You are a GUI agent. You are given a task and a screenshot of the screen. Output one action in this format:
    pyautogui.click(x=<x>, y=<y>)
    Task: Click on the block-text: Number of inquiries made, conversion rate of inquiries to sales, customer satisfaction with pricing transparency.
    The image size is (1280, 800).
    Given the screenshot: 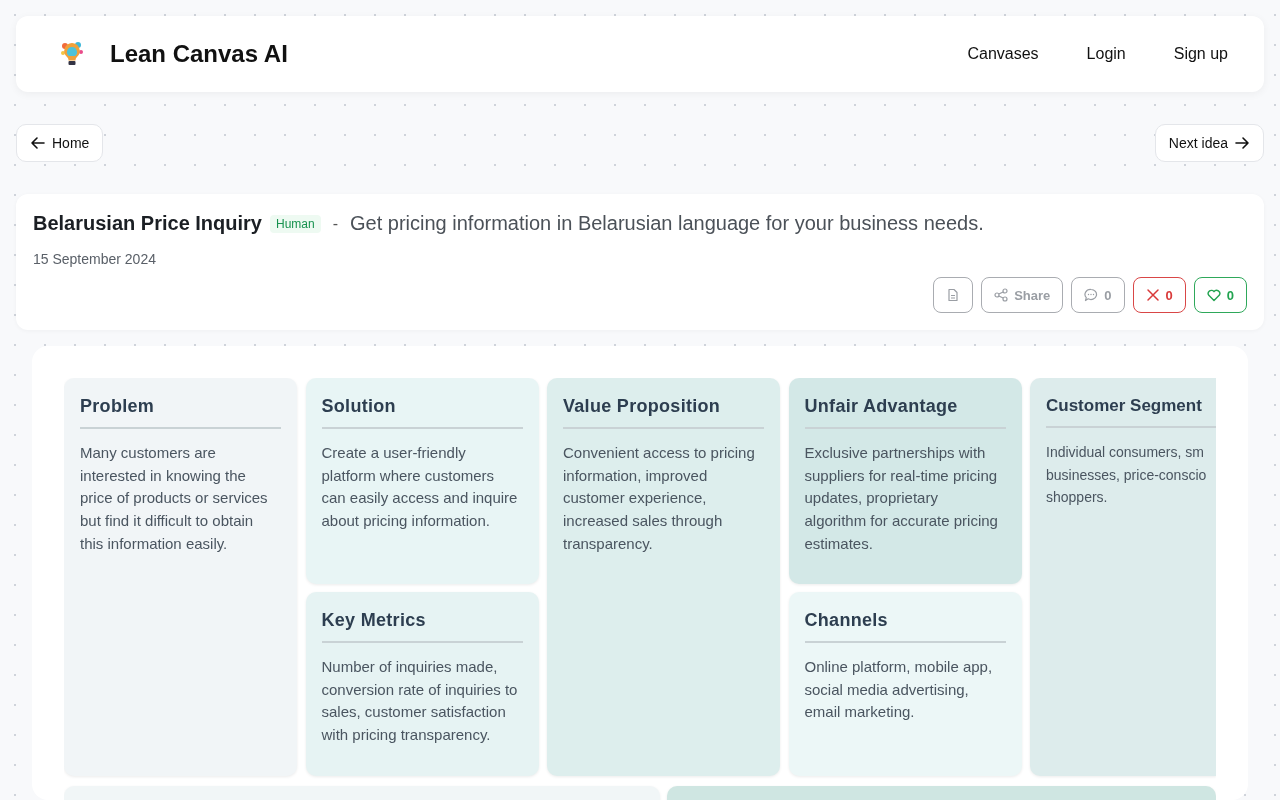 What is the action you would take?
    pyautogui.click(x=420, y=701)
    